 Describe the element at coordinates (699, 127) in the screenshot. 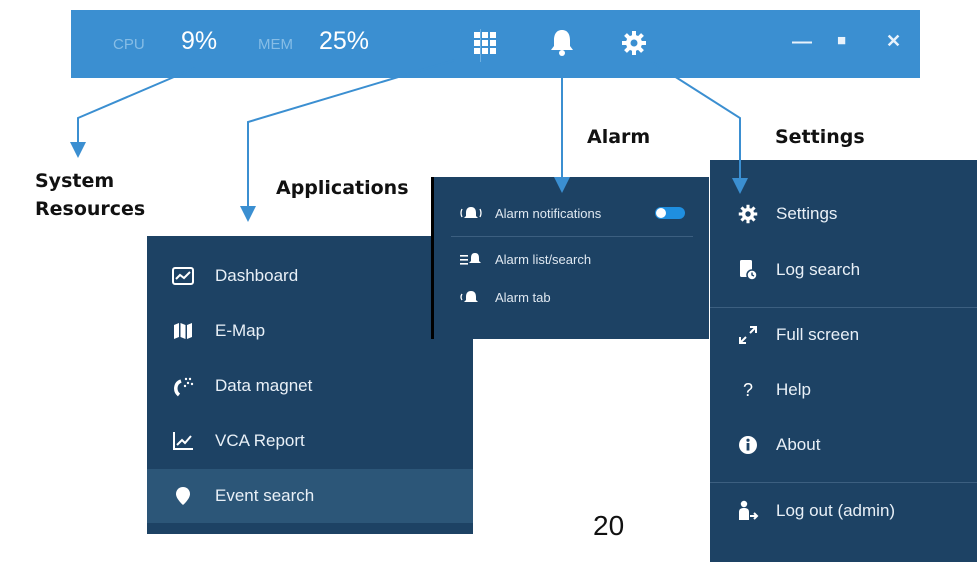

I see `arrow-settings` at that location.